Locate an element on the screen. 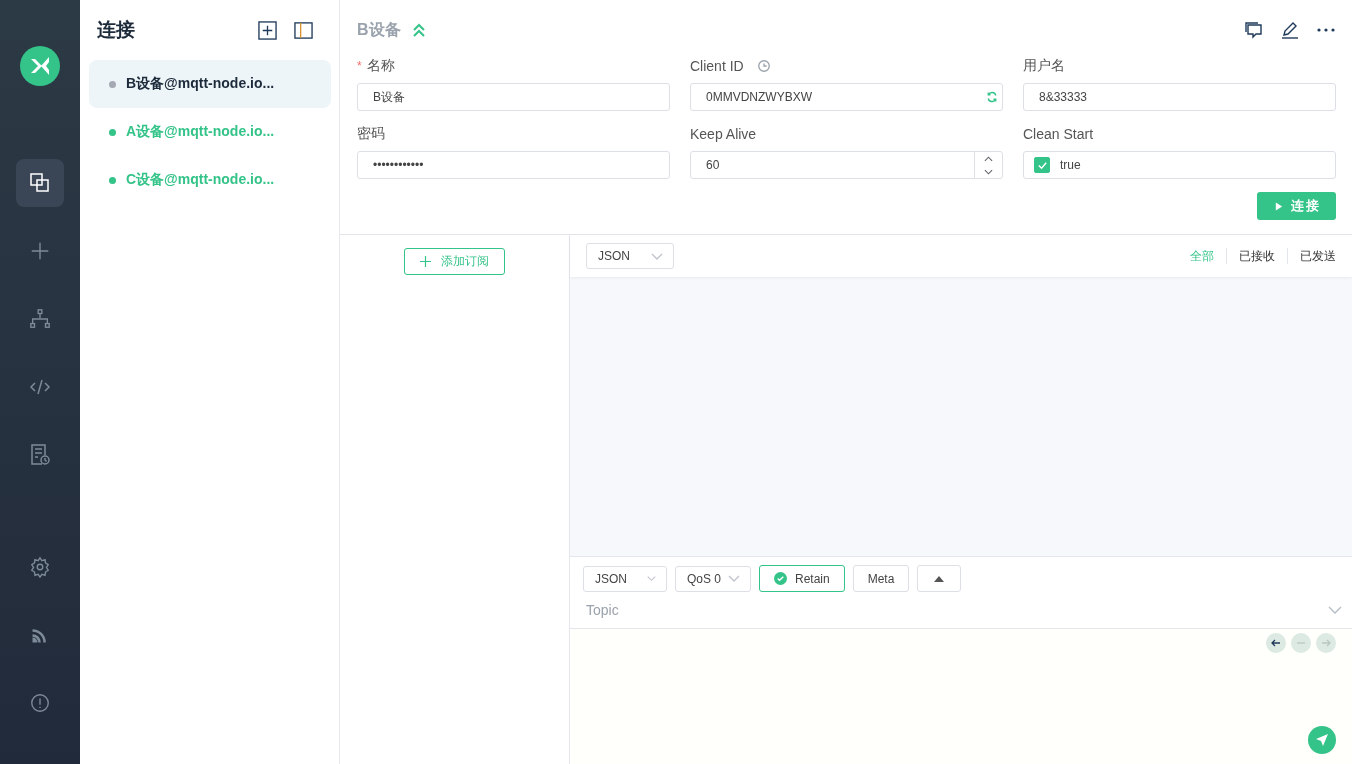  checkbox is located at coordinates (1042, 165).